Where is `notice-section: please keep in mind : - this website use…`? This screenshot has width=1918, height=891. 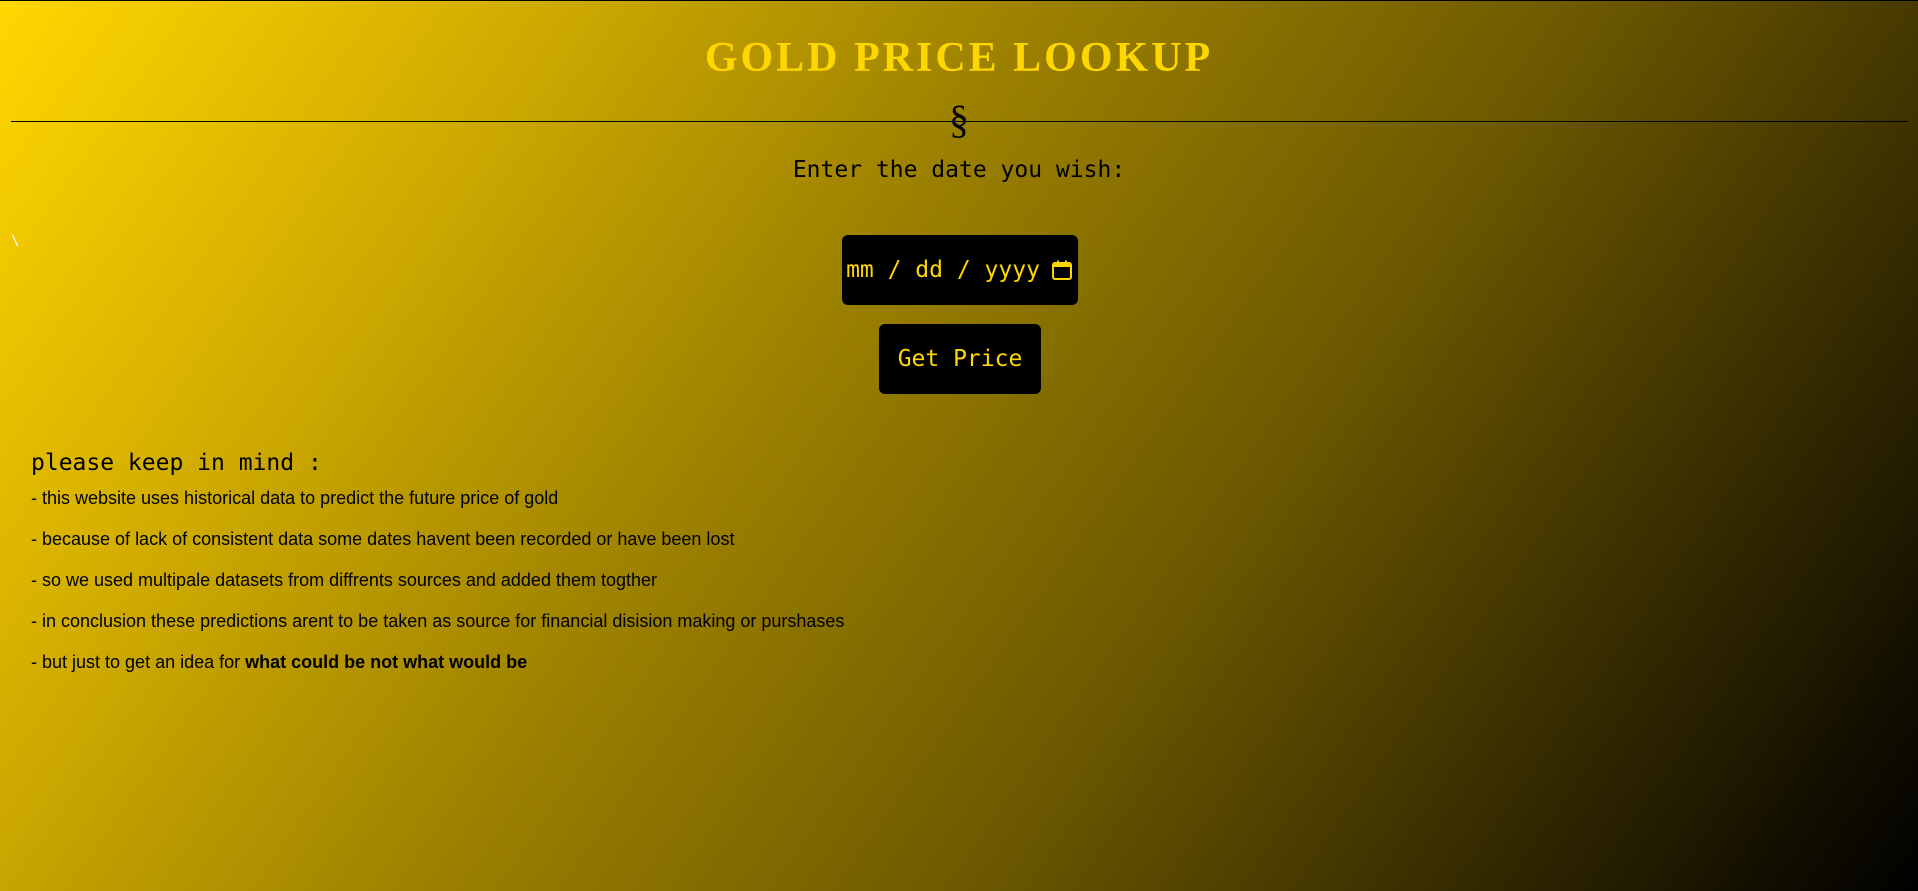 notice-section: please keep in mind : - this website use… is located at coordinates (531, 569).